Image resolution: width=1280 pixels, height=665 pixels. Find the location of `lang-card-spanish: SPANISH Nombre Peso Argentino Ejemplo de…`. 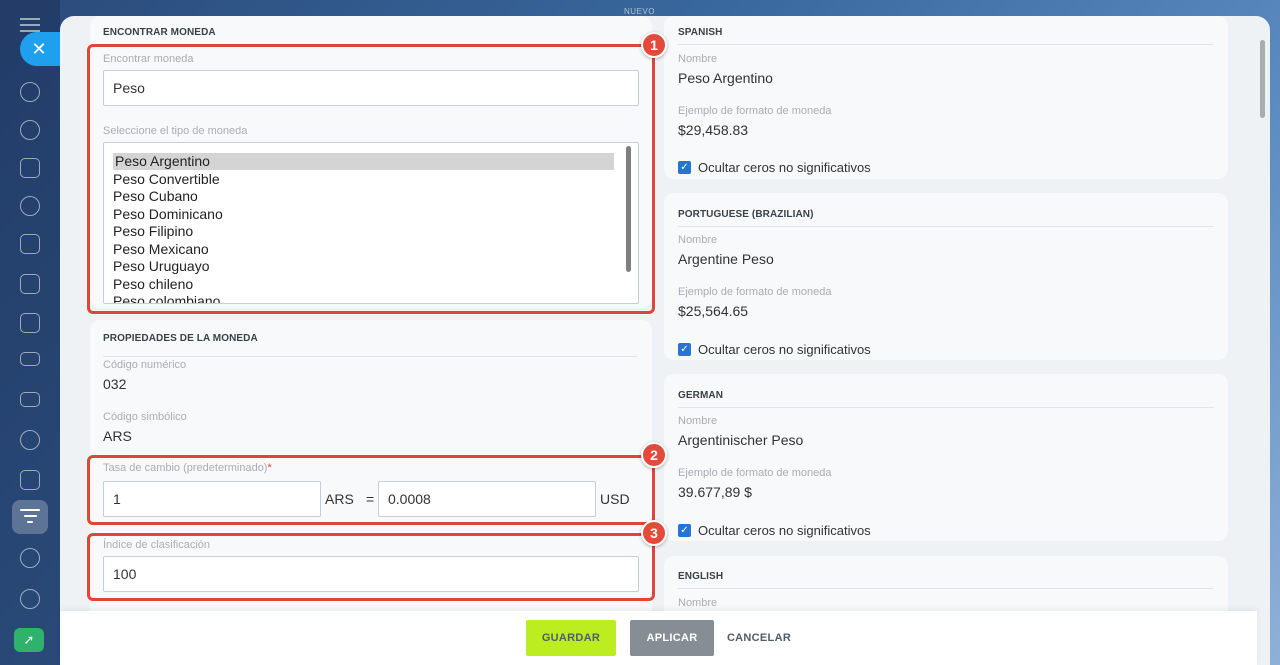

lang-card-spanish: SPANISH Nombre Peso Argentino Ejemplo de… is located at coordinates (946, 97).